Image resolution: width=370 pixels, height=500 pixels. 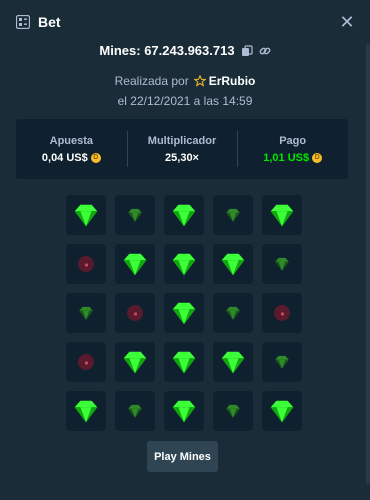 I want to click on payout-label: Pago, so click(x=293, y=140).